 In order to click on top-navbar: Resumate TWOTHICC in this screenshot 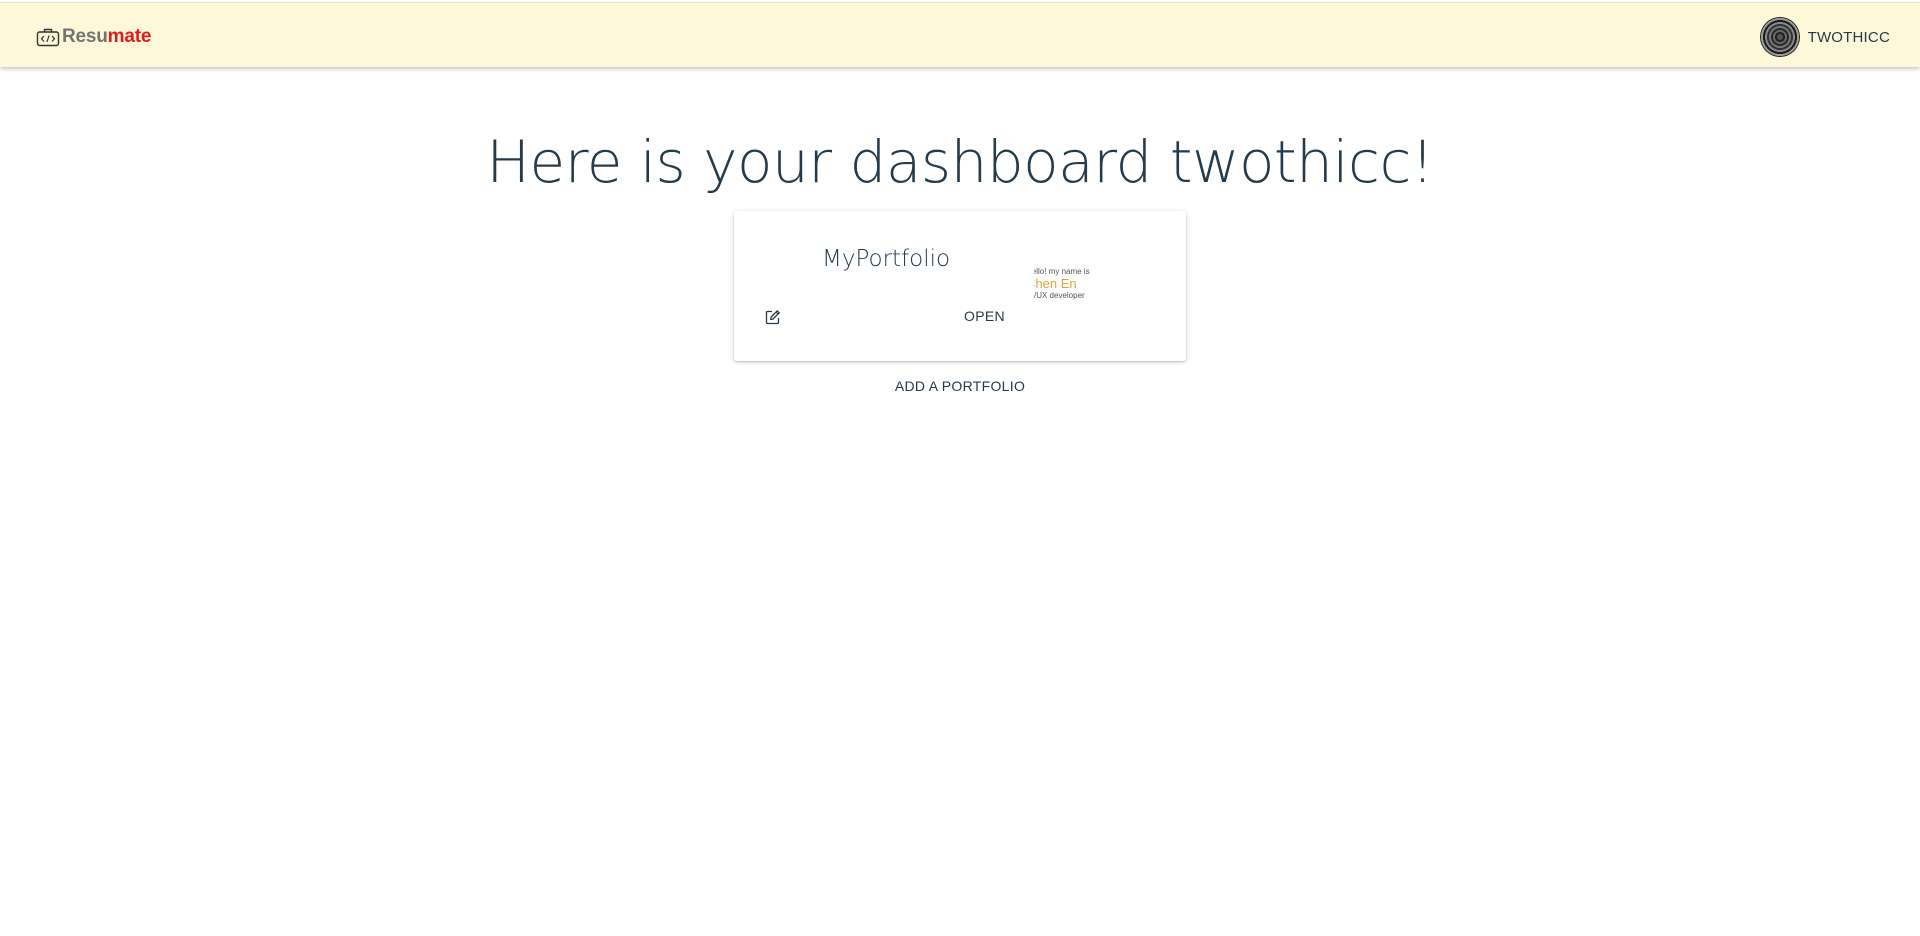, I will do `click(960, 34)`.